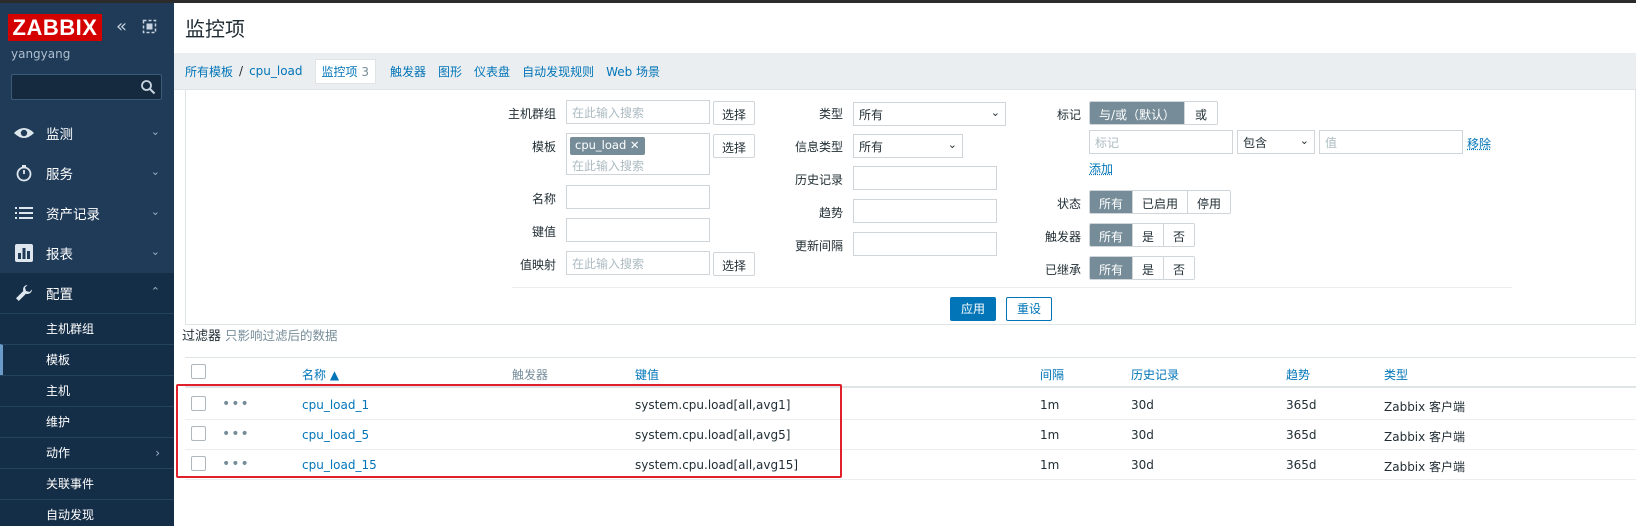 This screenshot has height=526, width=1636. Describe the element at coordinates (638, 112) in the screenshot. I see `host-group-input: 在此输入搜索` at that location.